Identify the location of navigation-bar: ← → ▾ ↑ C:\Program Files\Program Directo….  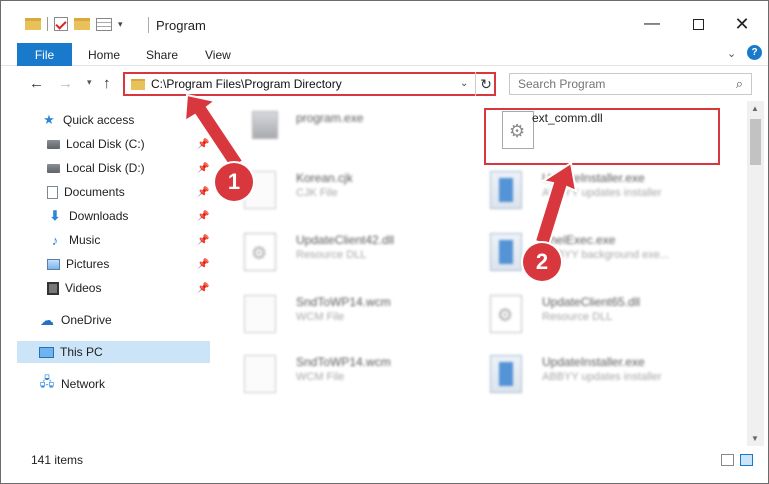
(384, 84).